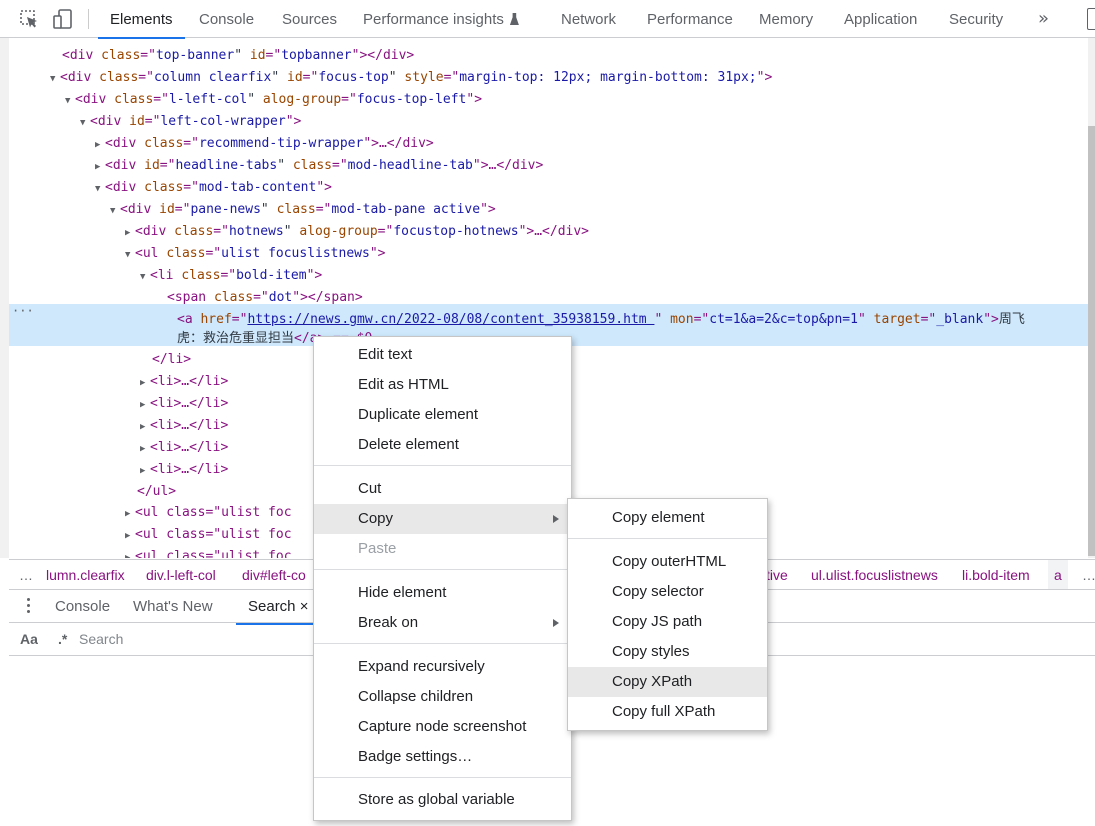 This screenshot has height=826, width=1095. Describe the element at coordinates (1091, 341) in the screenshot. I see `scrollbar-thumb` at that location.